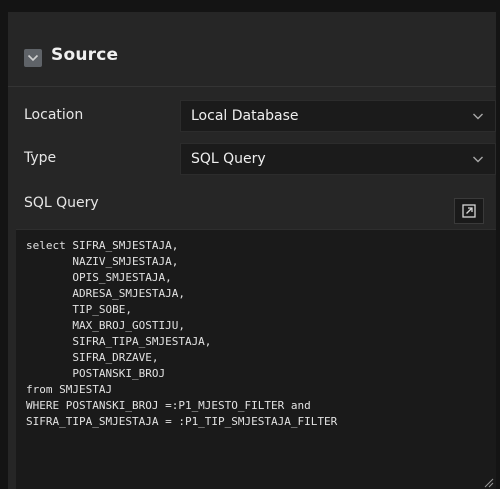  What do you see at coordinates (92, 357) in the screenshot?
I see `code-line: SIFRA_DRZAVE,` at bounding box center [92, 357].